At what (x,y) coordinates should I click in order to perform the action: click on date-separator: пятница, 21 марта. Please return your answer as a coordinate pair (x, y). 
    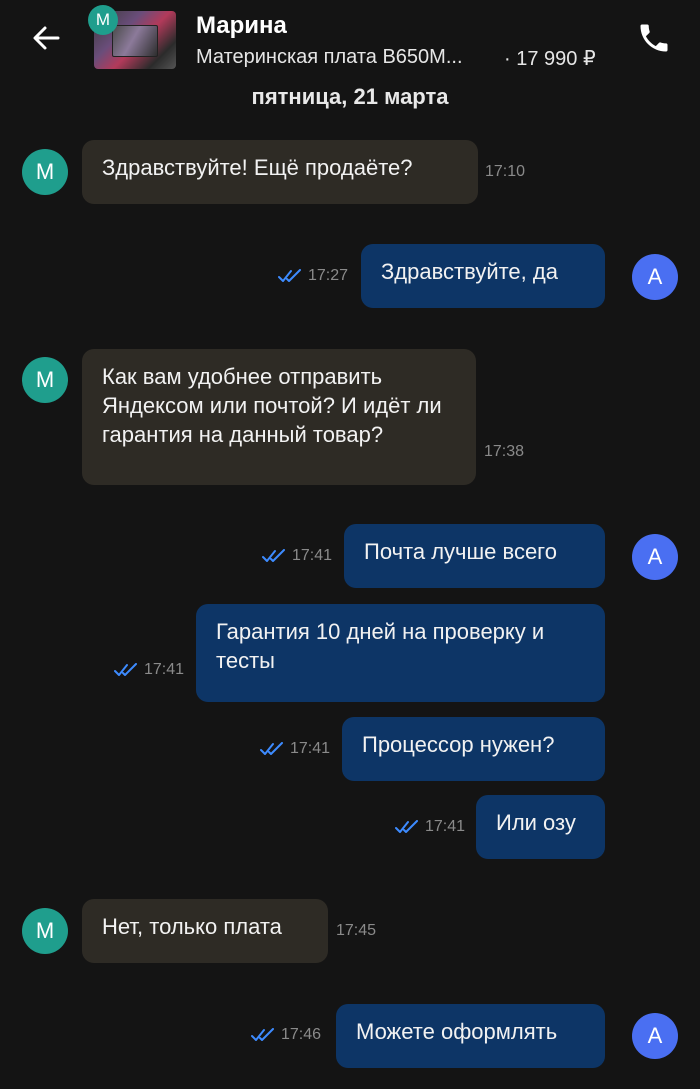
    Looking at the image, I should click on (350, 96).